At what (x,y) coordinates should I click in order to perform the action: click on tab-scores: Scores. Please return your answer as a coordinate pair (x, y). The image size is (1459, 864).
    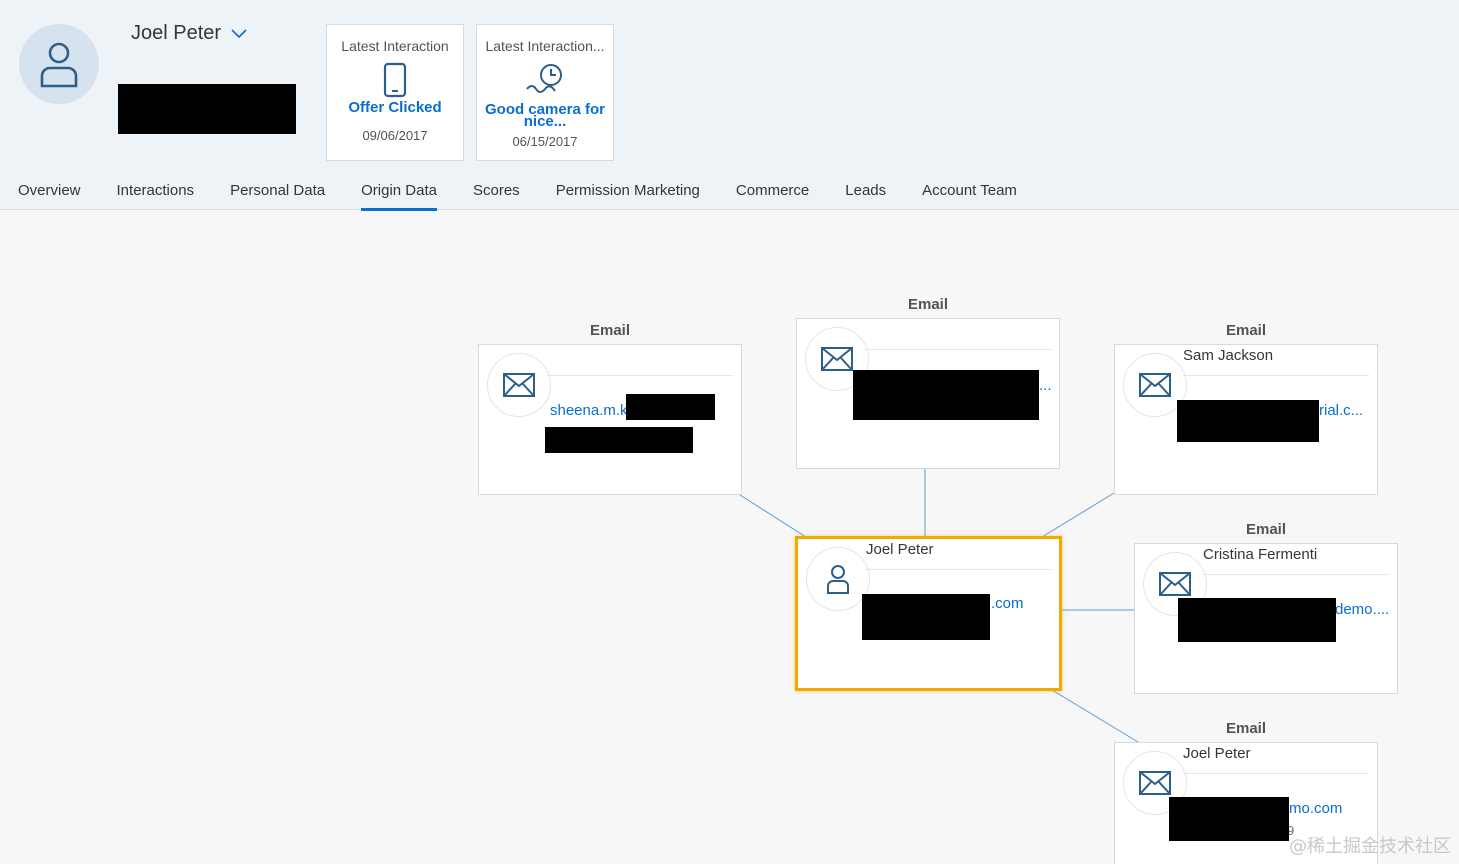
    Looking at the image, I should click on (496, 196).